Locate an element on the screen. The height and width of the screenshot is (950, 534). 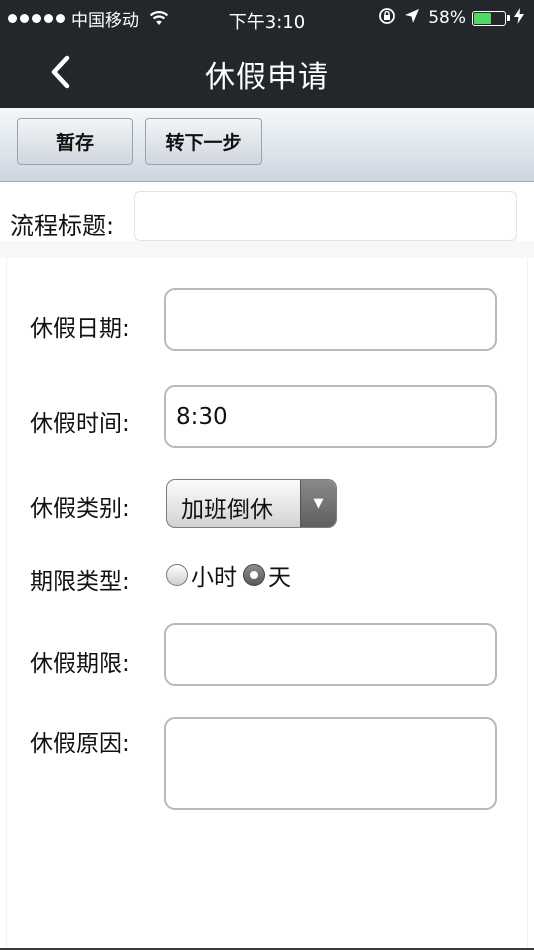
location-arrow-icon is located at coordinates (412, 18).